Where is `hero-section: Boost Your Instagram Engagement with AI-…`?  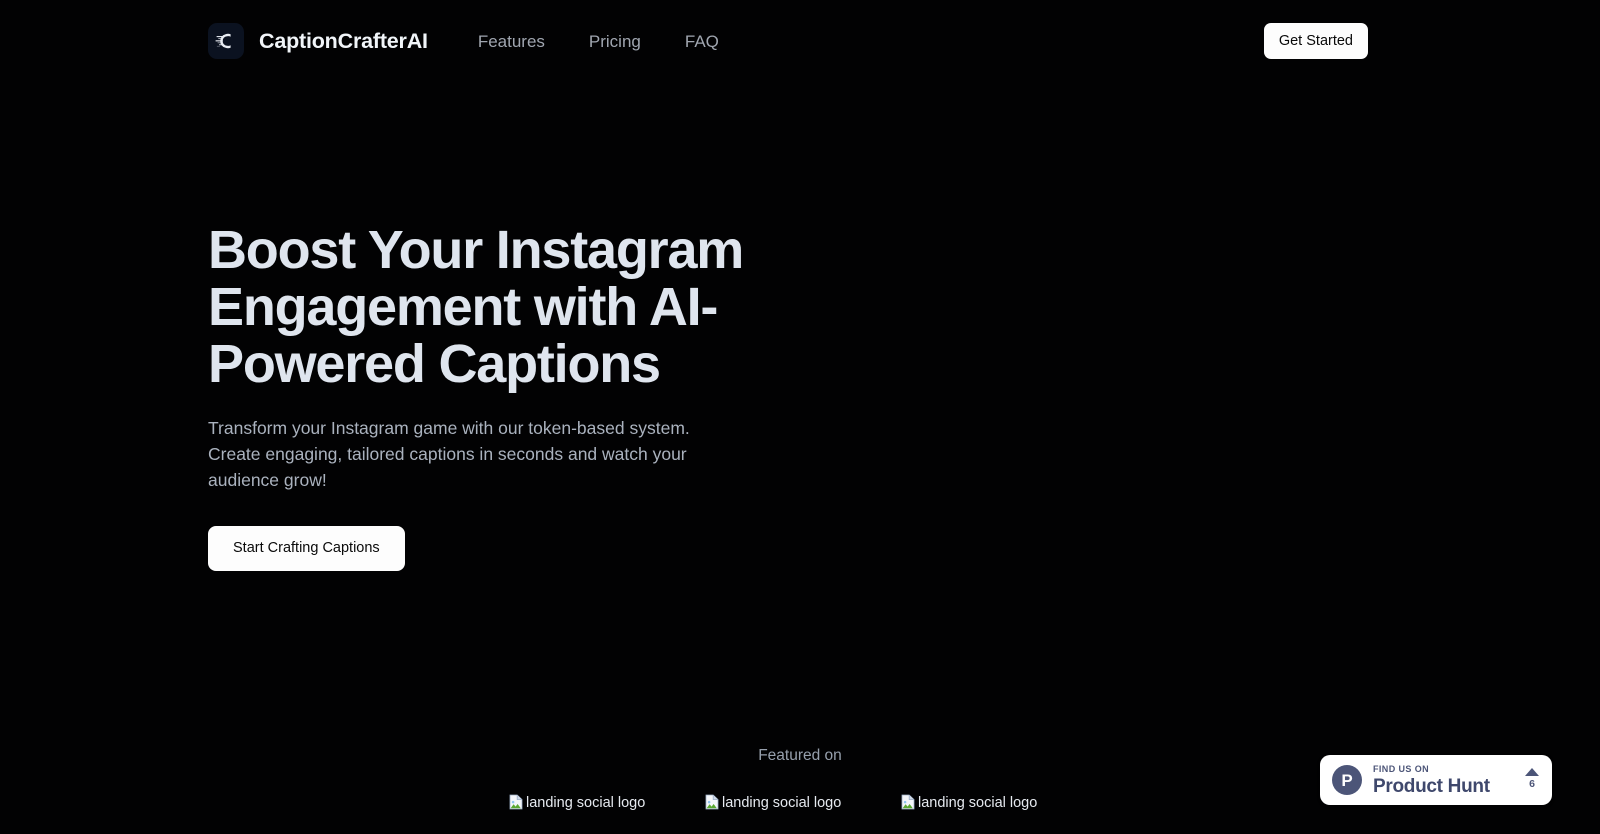 hero-section: Boost Your Instagram Engagement with AI-… is located at coordinates (488, 396).